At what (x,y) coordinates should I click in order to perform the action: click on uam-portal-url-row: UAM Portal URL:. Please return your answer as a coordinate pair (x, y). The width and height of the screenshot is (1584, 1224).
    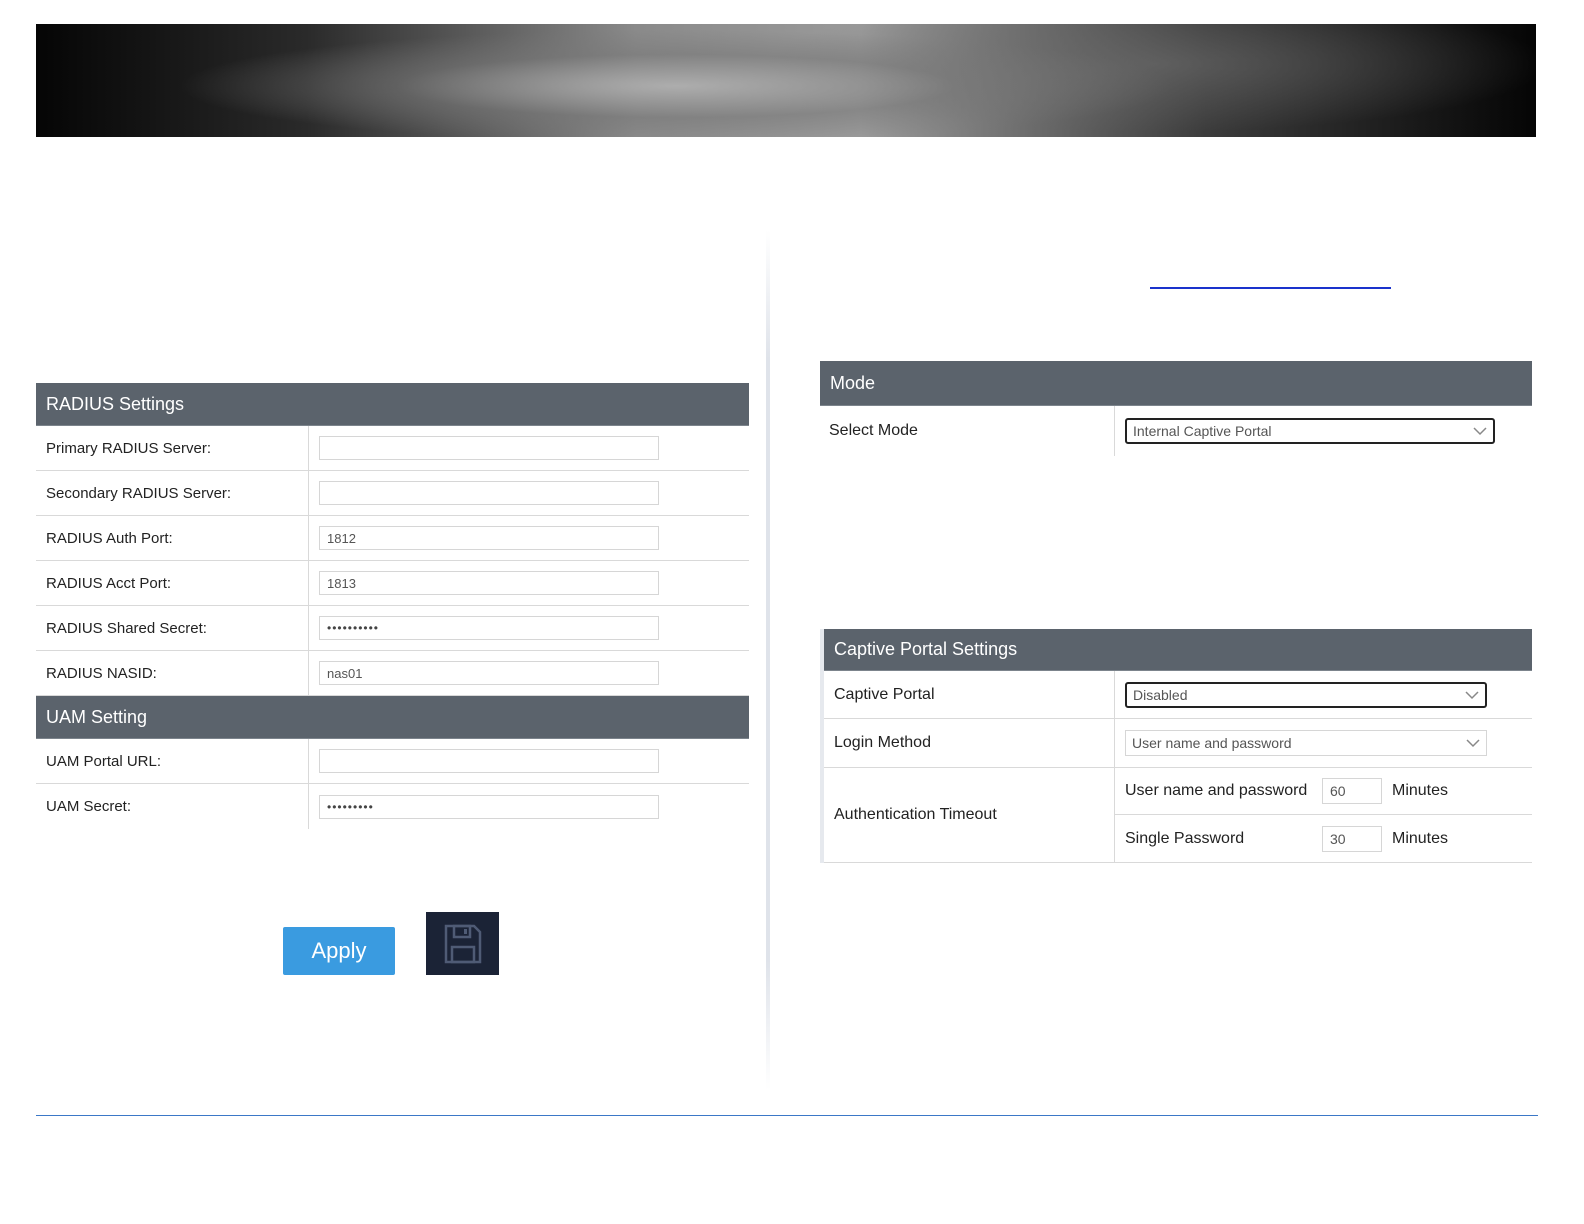
    Looking at the image, I should click on (392, 761).